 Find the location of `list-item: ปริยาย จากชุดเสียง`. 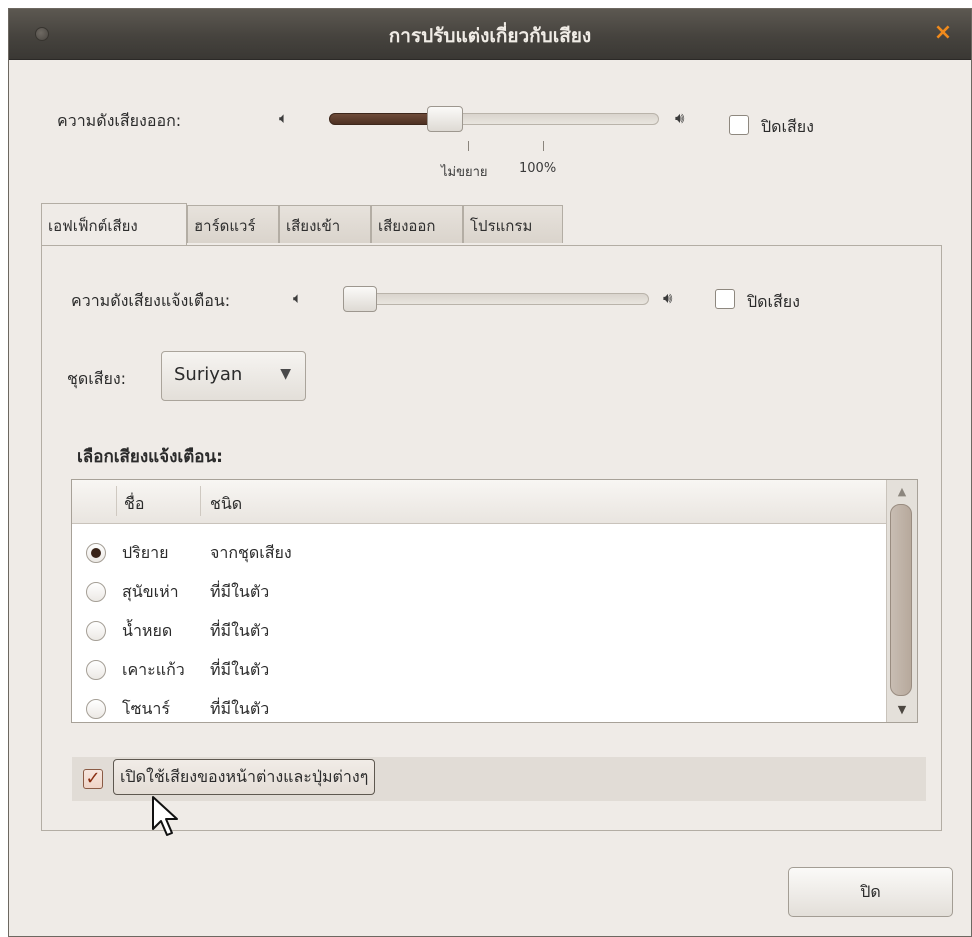

list-item: ปริยาย จากชุดเสียง is located at coordinates (479, 552).